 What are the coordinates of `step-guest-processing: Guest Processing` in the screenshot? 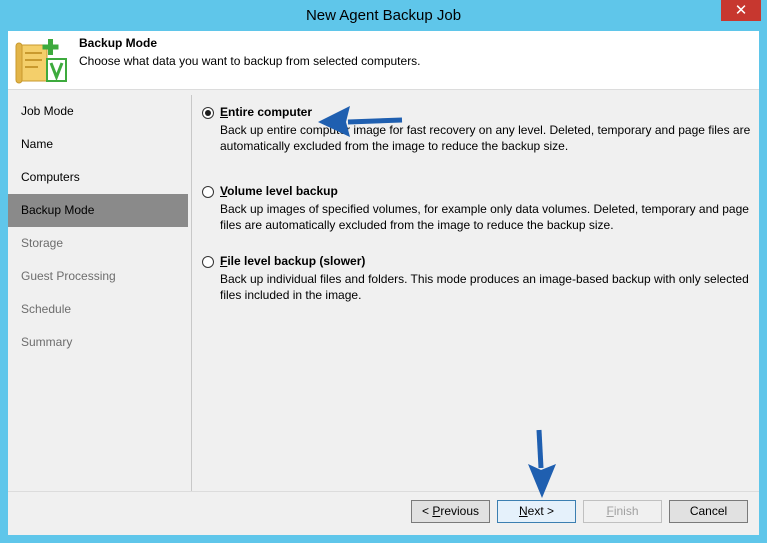 It's located at (68, 276).